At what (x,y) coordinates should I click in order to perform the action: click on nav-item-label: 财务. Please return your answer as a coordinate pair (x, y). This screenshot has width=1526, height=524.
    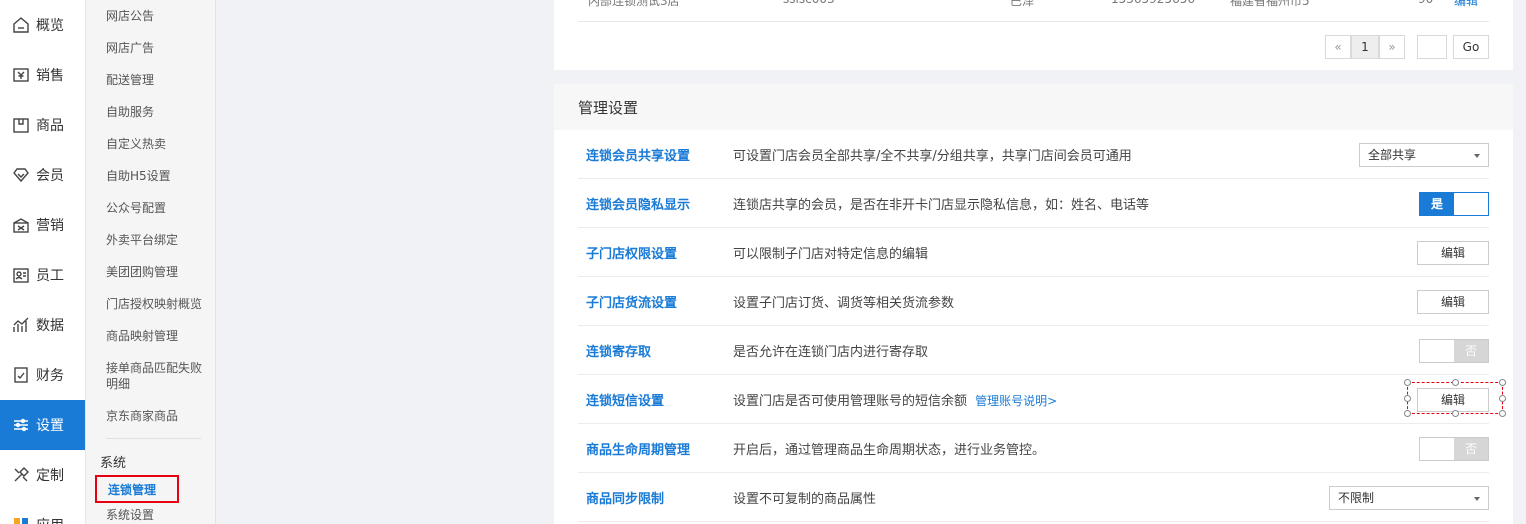
    Looking at the image, I should click on (50, 376).